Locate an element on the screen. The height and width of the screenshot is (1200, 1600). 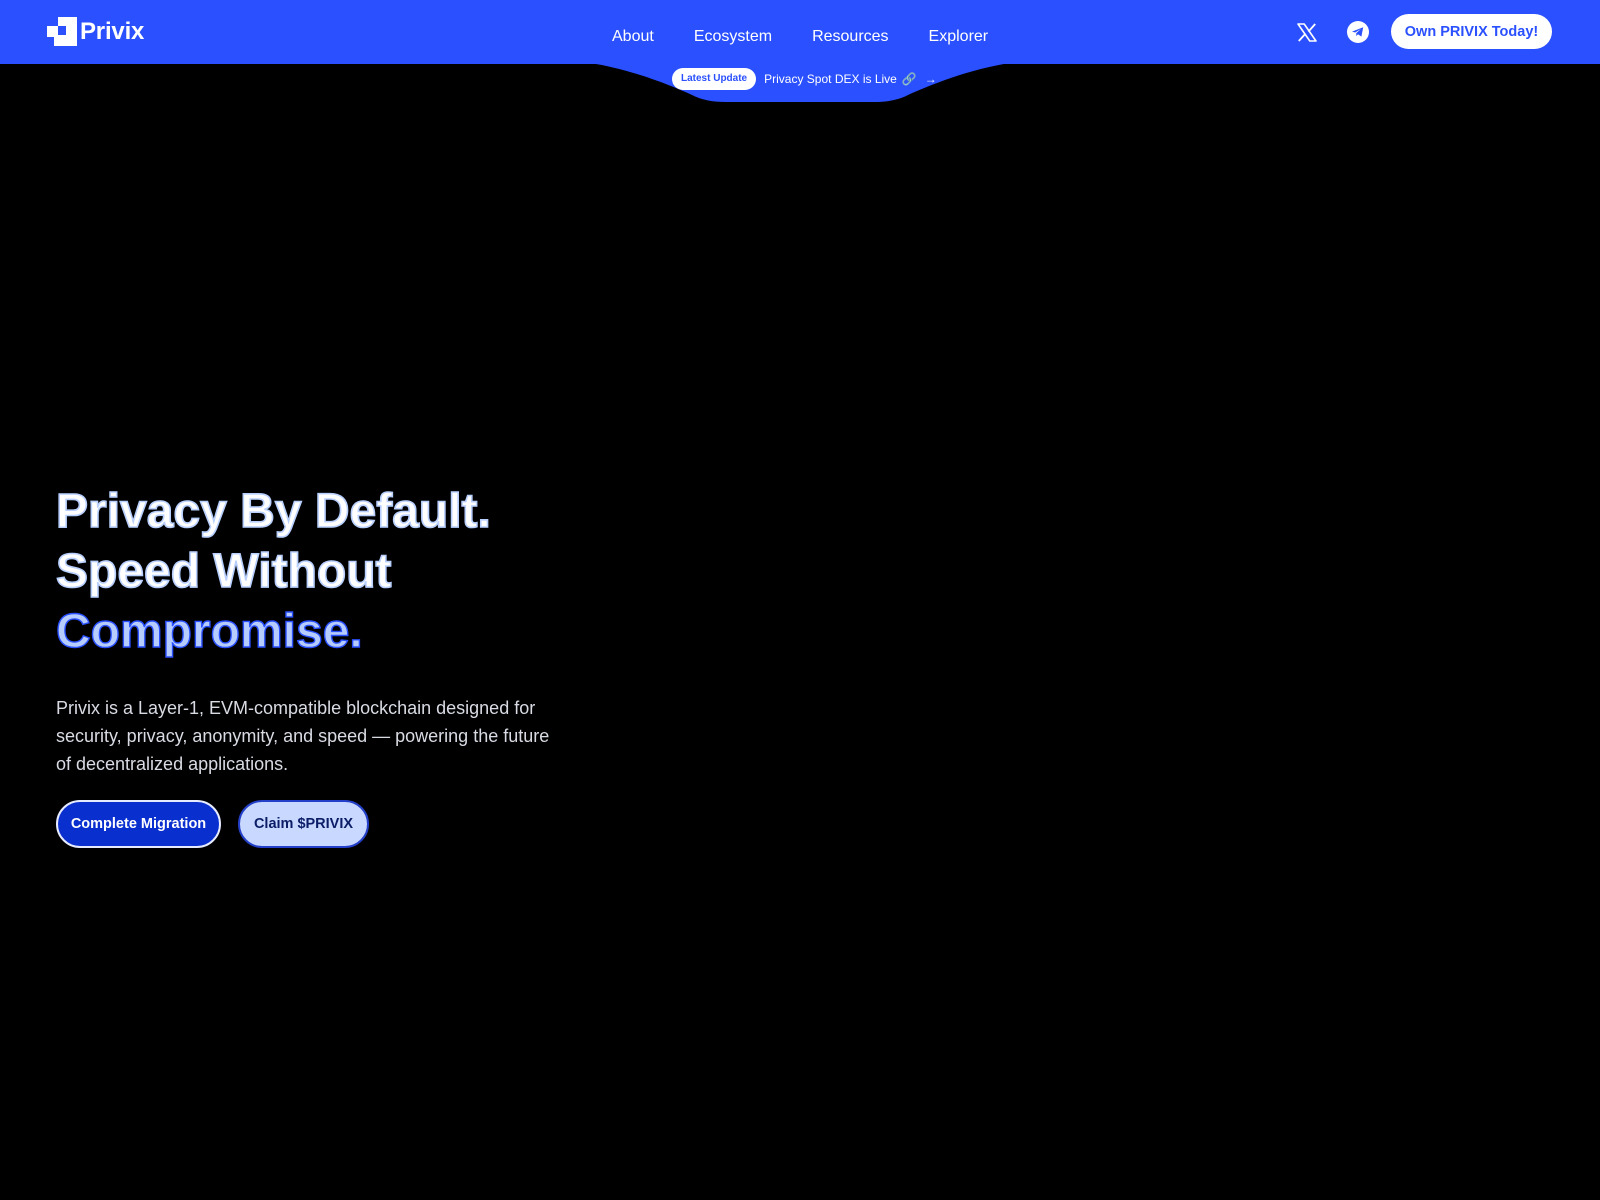
hero-title-line-2: Speed Without is located at coordinates (223, 571).